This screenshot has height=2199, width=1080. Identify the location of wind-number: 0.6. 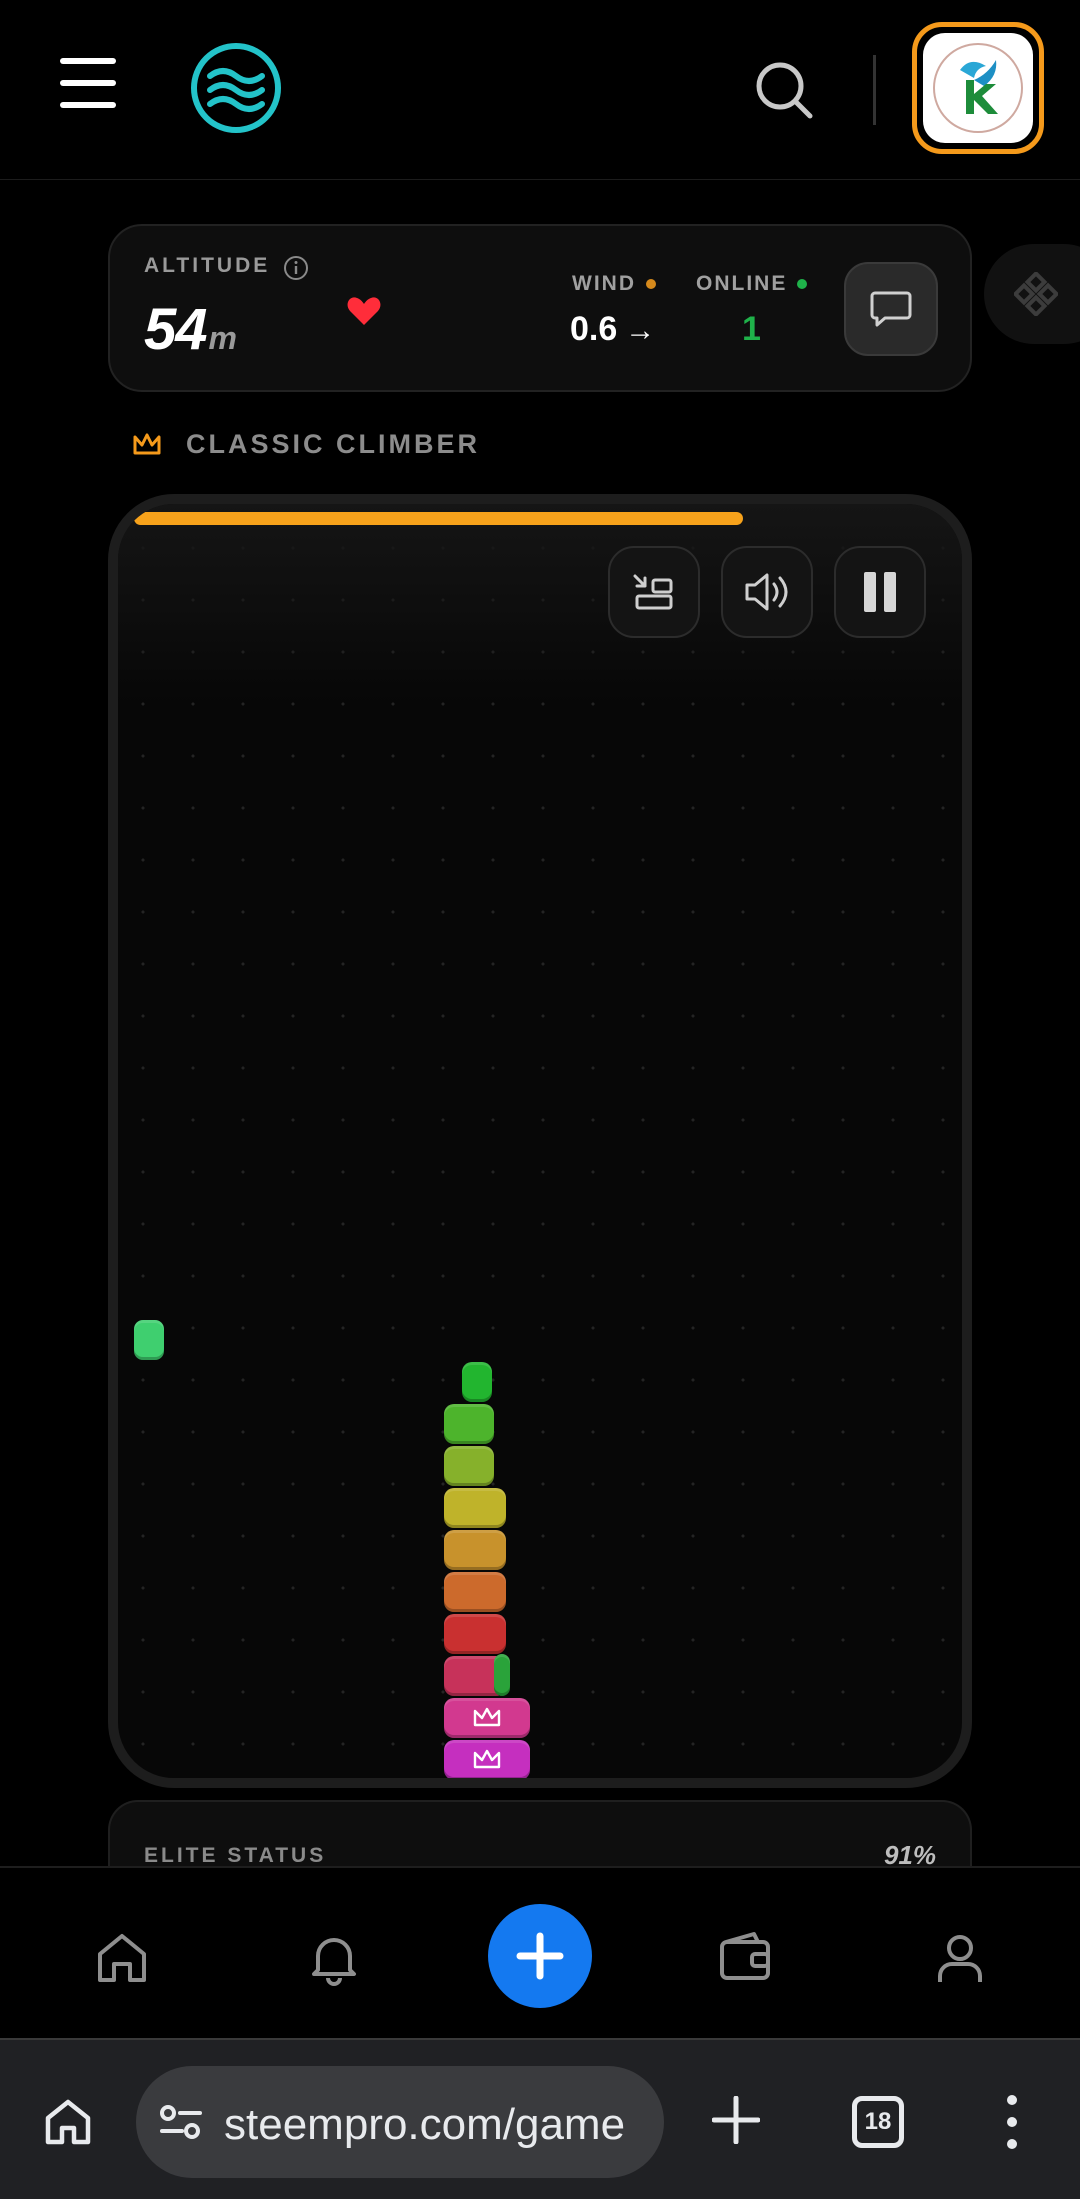
(594, 329).